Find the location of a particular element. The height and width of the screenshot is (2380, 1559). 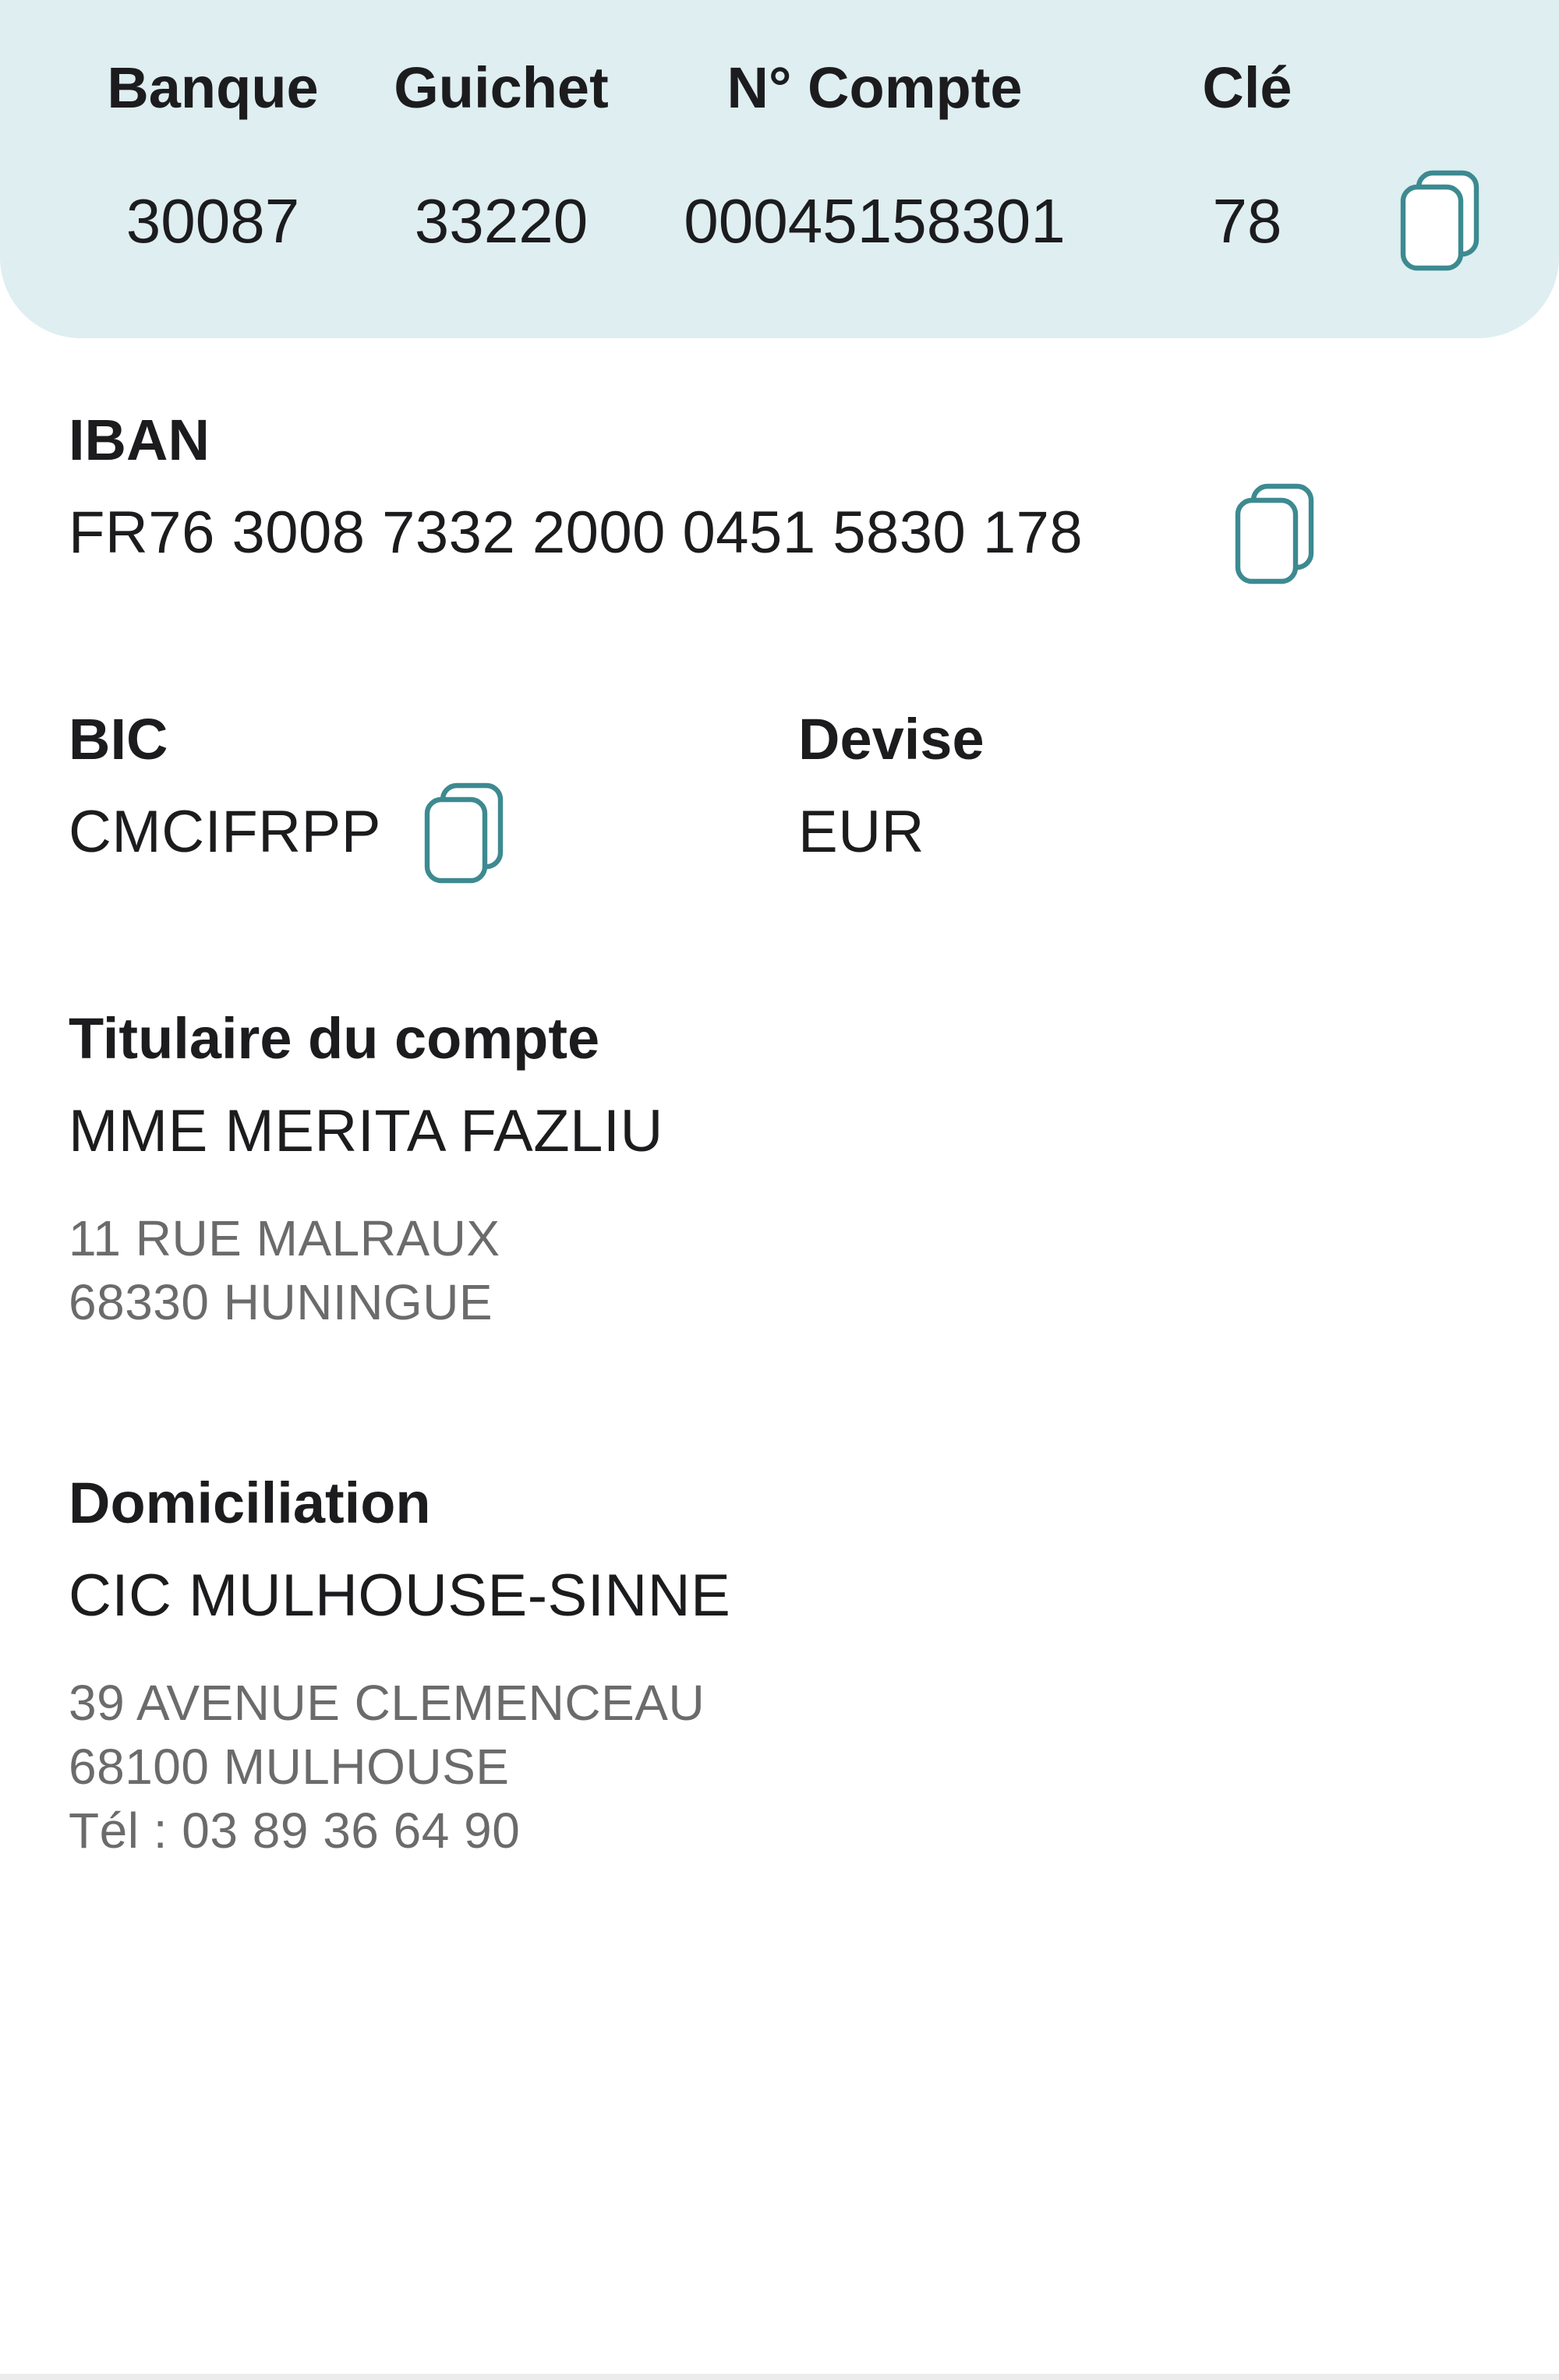

rib-key-value: 78 is located at coordinates (1247, 221).